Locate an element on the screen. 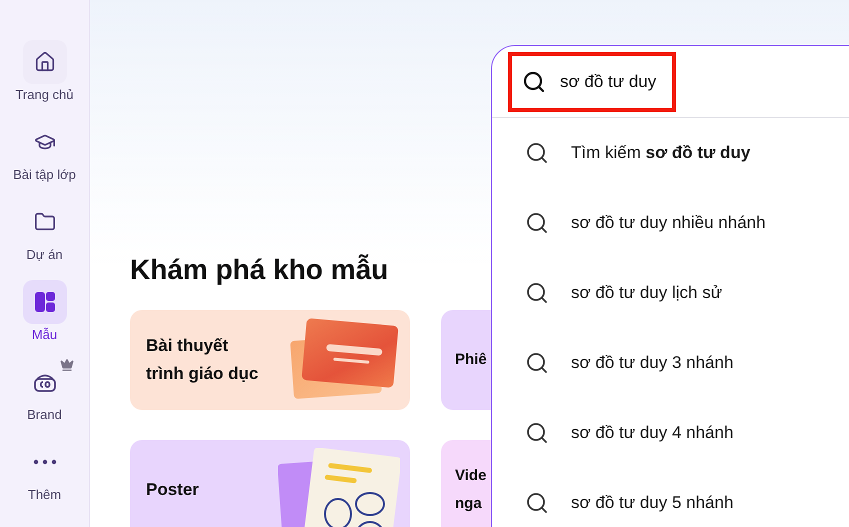 The image size is (849, 527). card-title: nga is located at coordinates (469, 504).